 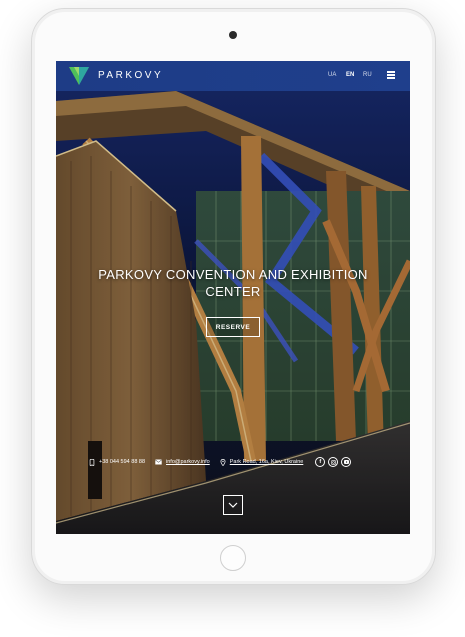 I want to click on hero-title-line1: PARKOVY CONVENTION AND EXHIBITION, so click(x=233, y=274).